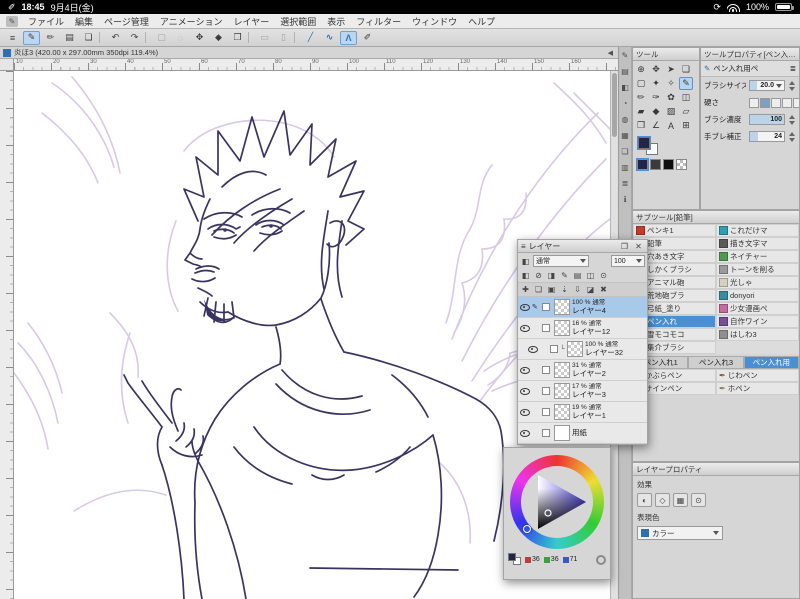 This screenshot has height=599, width=800. I want to click on main-menu-icon: ≡, so click(12, 38).